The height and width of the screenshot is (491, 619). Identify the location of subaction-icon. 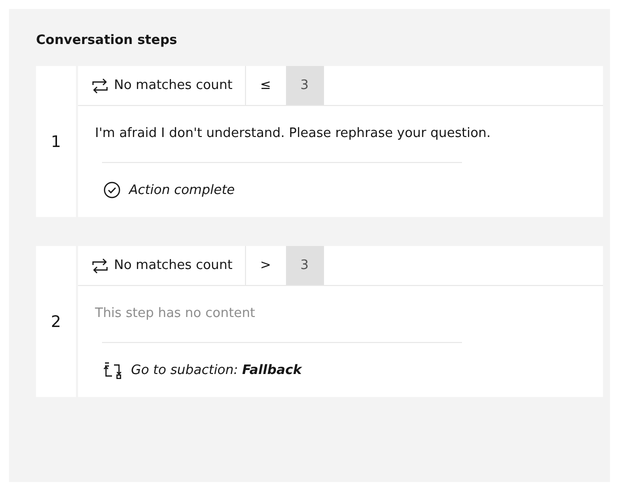
(113, 370).